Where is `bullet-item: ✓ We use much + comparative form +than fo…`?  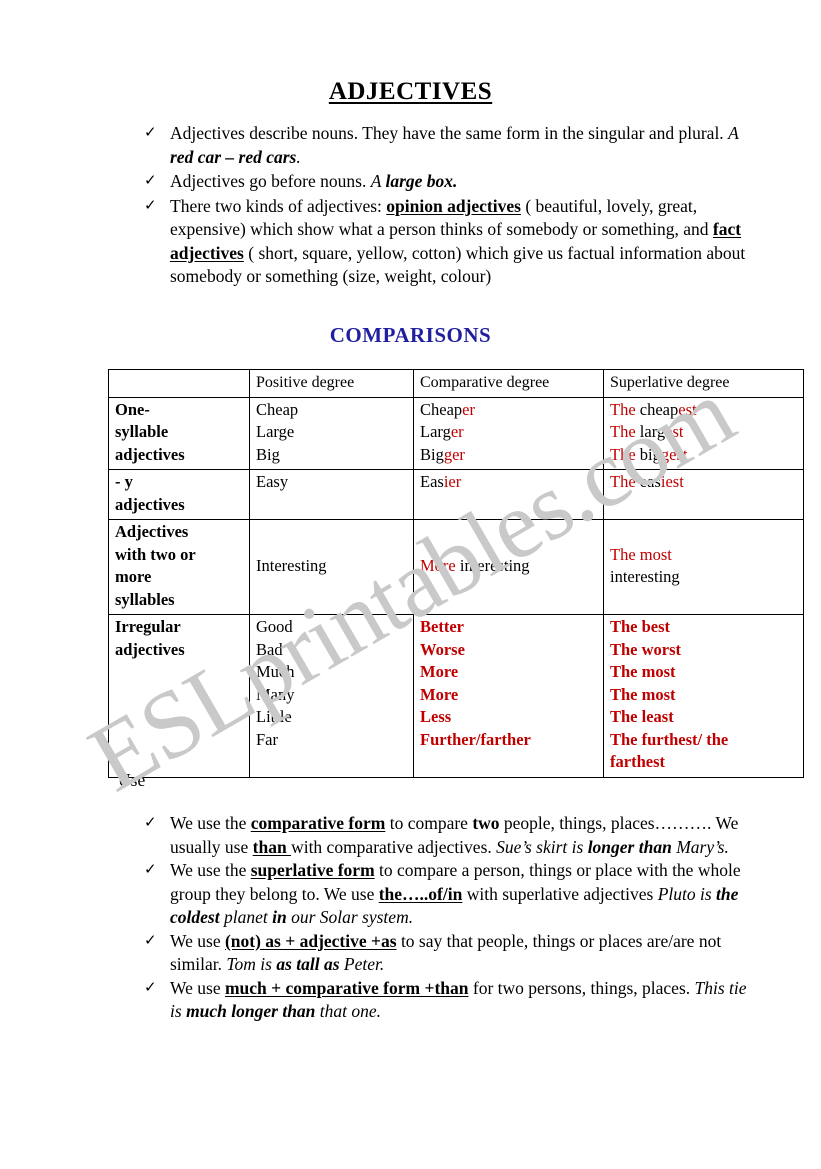 bullet-item: ✓ We use much + comparative form +than fo… is located at coordinates (447, 1000).